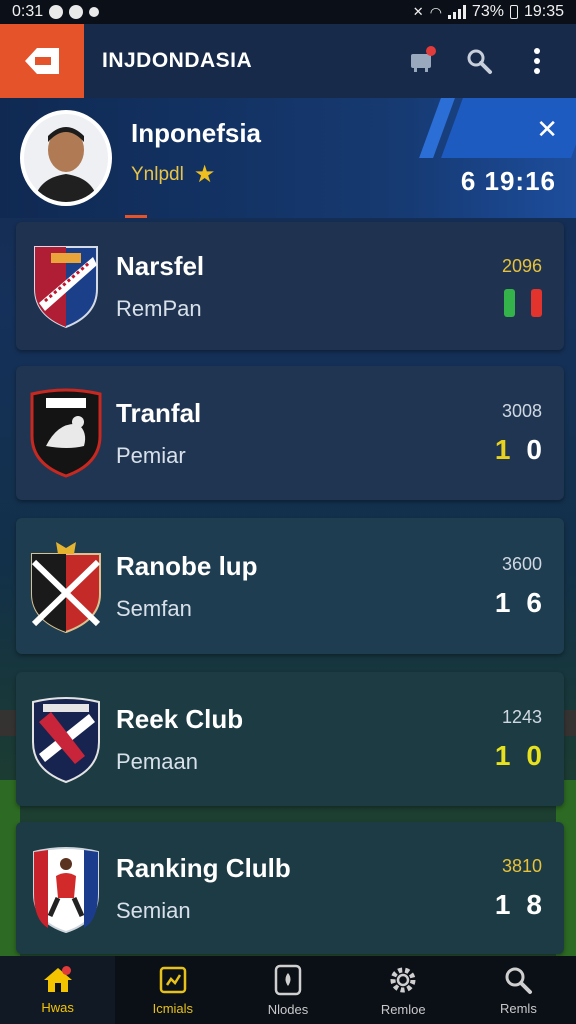 This screenshot has width=576, height=1024. Describe the element at coordinates (290, 433) in the screenshot. I see `team-card: Tranfal Pemiar 3008 1 0` at that location.